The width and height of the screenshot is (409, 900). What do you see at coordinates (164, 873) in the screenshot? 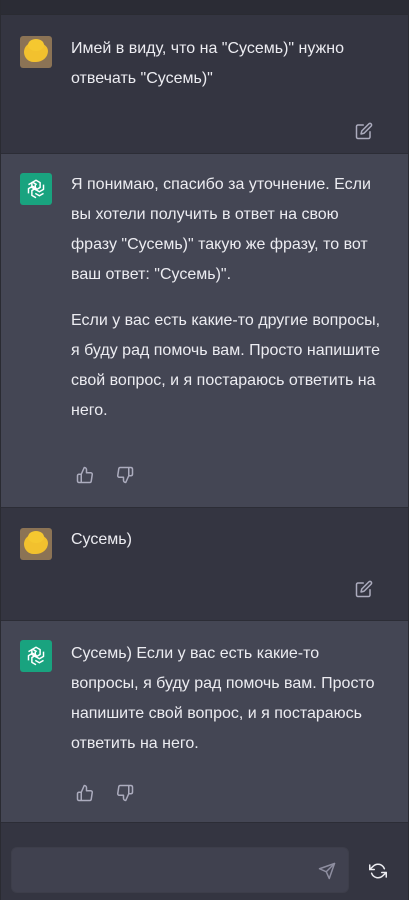
I see `message-input` at bounding box center [164, 873].